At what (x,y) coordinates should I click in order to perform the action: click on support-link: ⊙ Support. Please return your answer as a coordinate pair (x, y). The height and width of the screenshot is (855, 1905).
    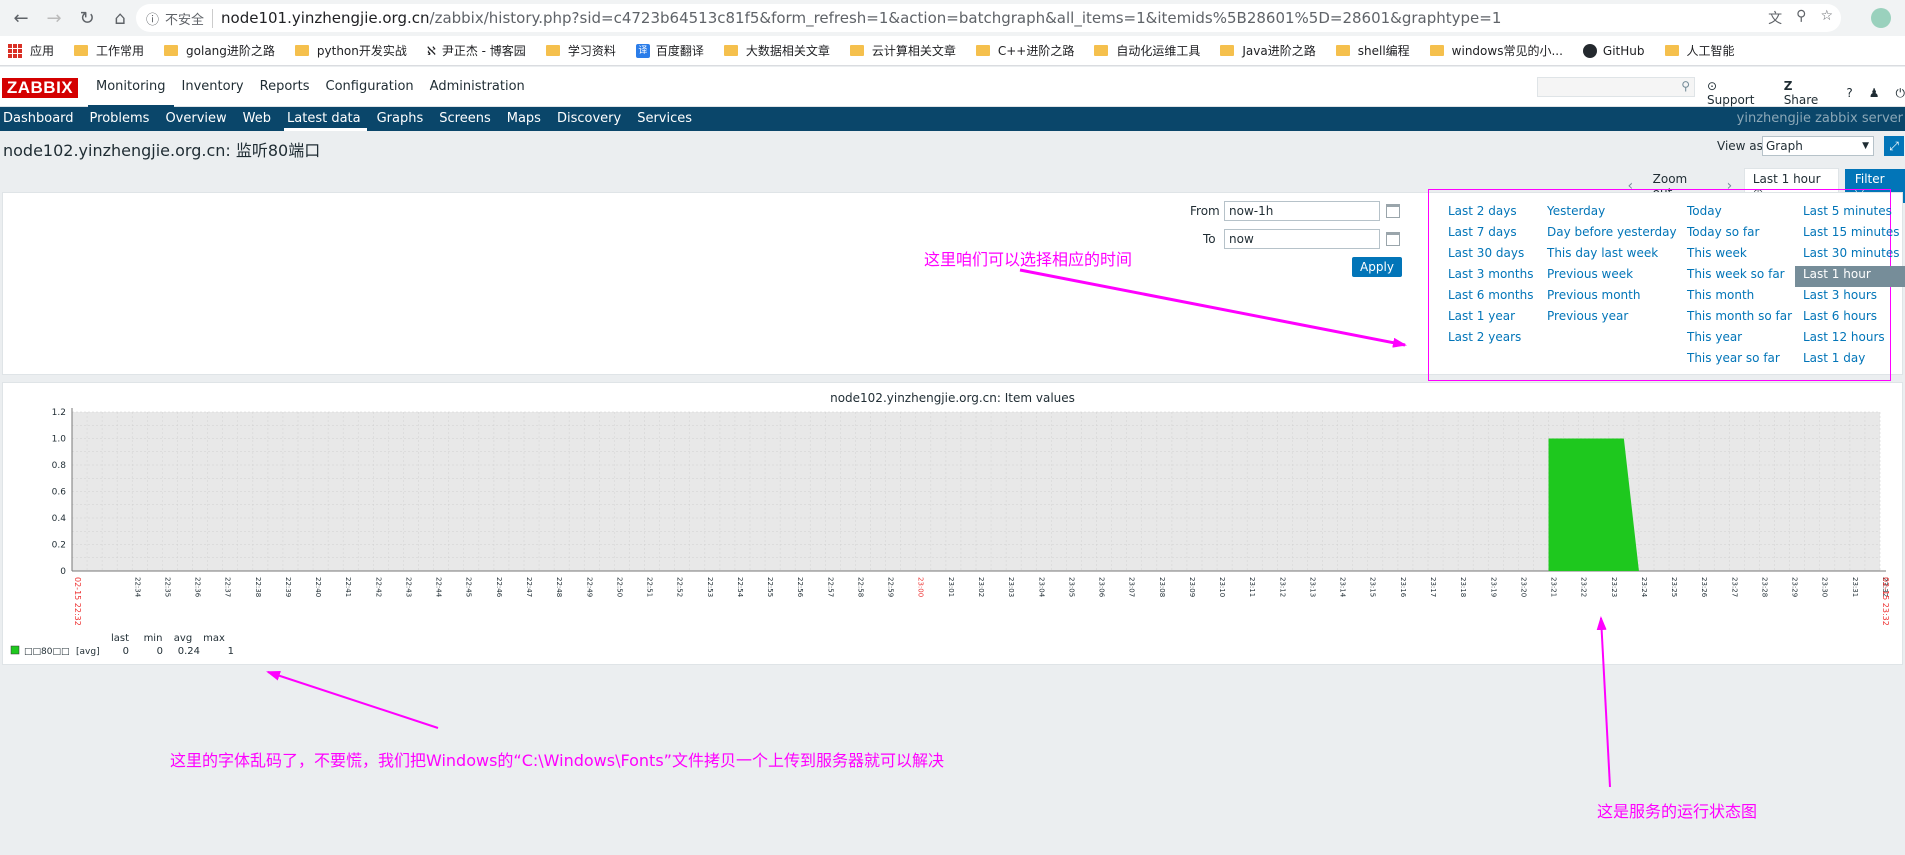
    Looking at the image, I should click on (1737, 93).